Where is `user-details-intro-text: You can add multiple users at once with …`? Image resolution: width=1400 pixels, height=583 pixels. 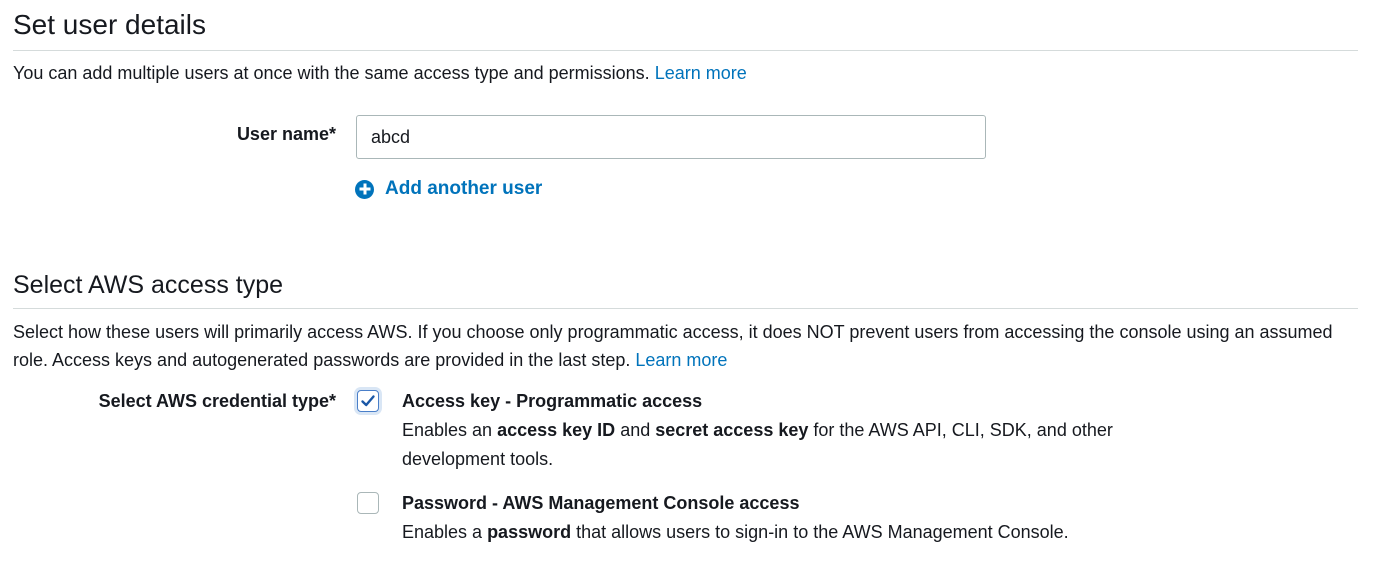 user-details-intro-text: You can add multiple users at once with … is located at coordinates (331, 73).